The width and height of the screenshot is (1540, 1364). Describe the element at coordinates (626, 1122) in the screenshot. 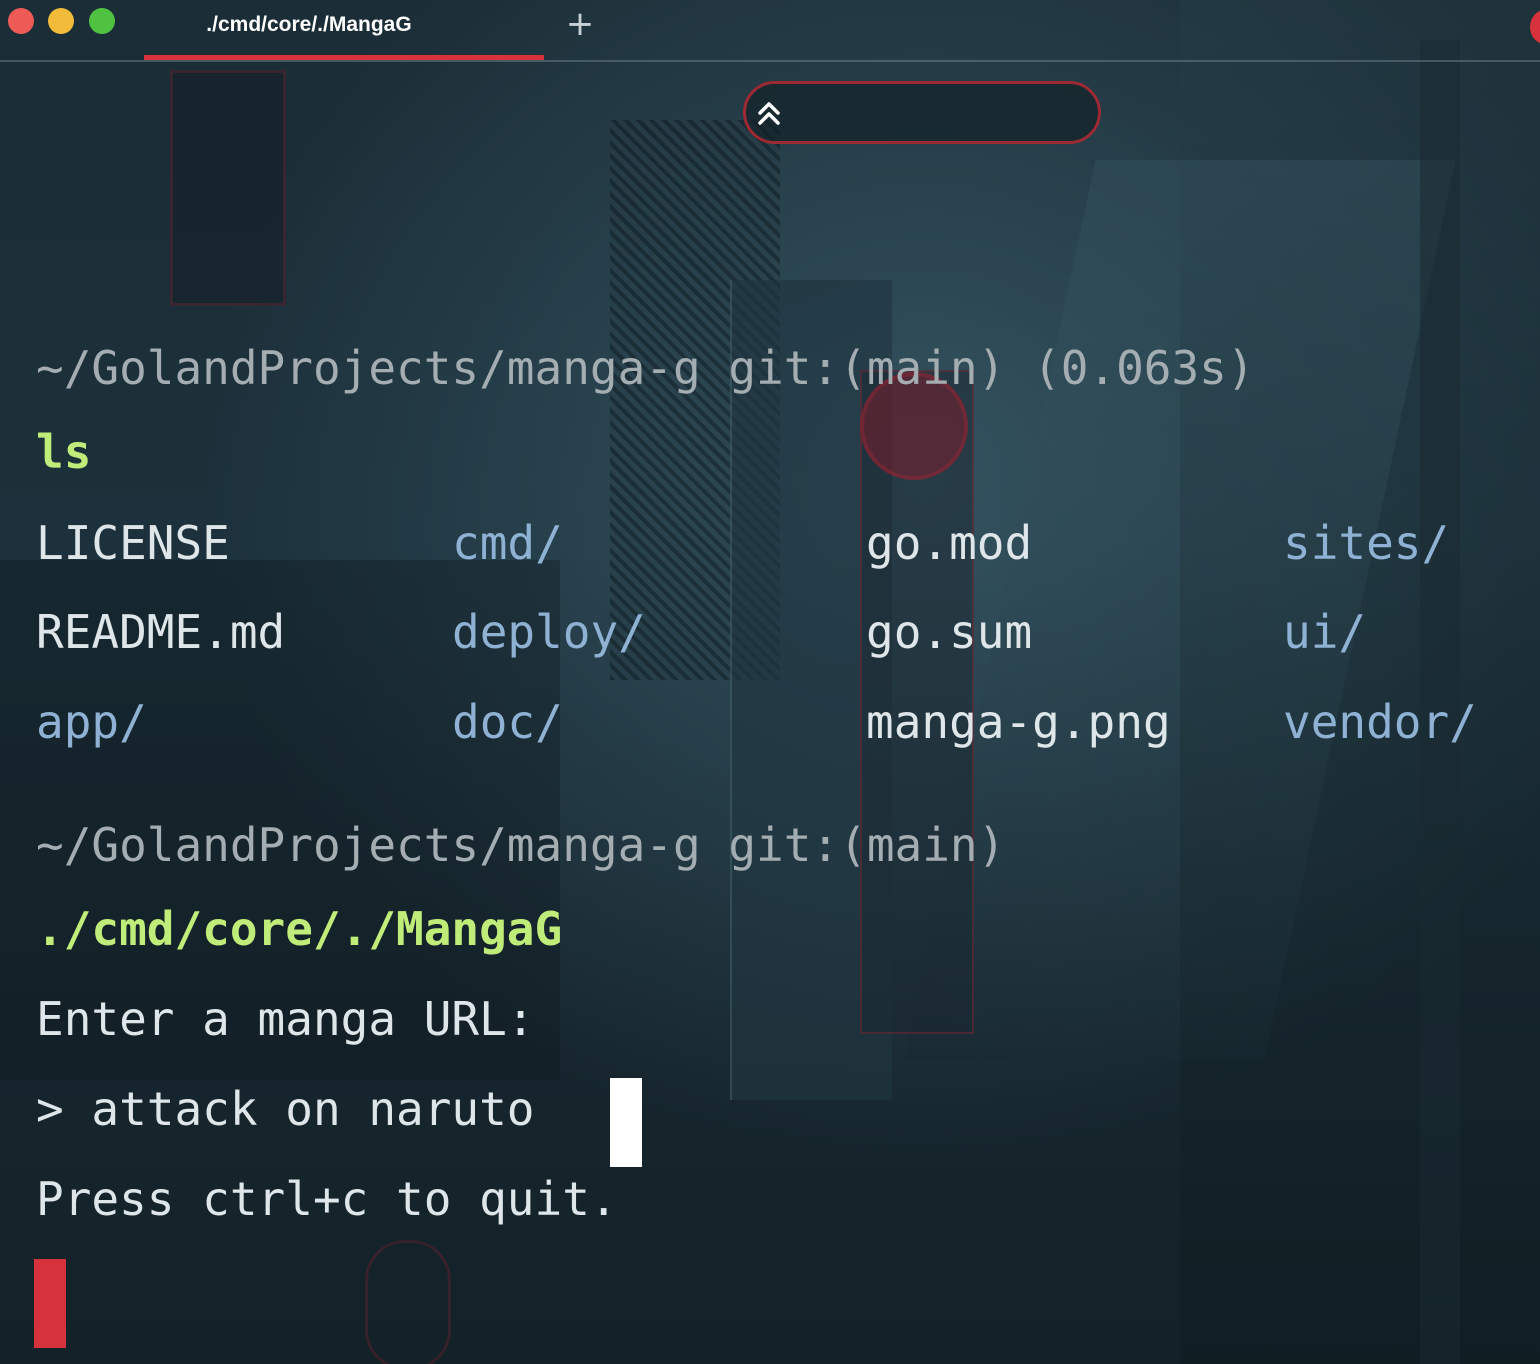

I see `text-cursor` at that location.